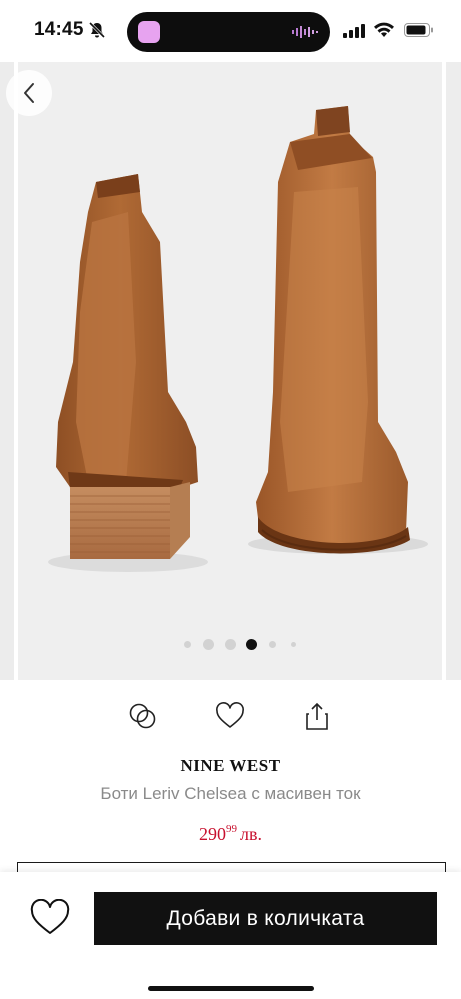 The height and width of the screenshot is (999, 461). What do you see at coordinates (149, 32) in the screenshot?
I see `app-icon` at bounding box center [149, 32].